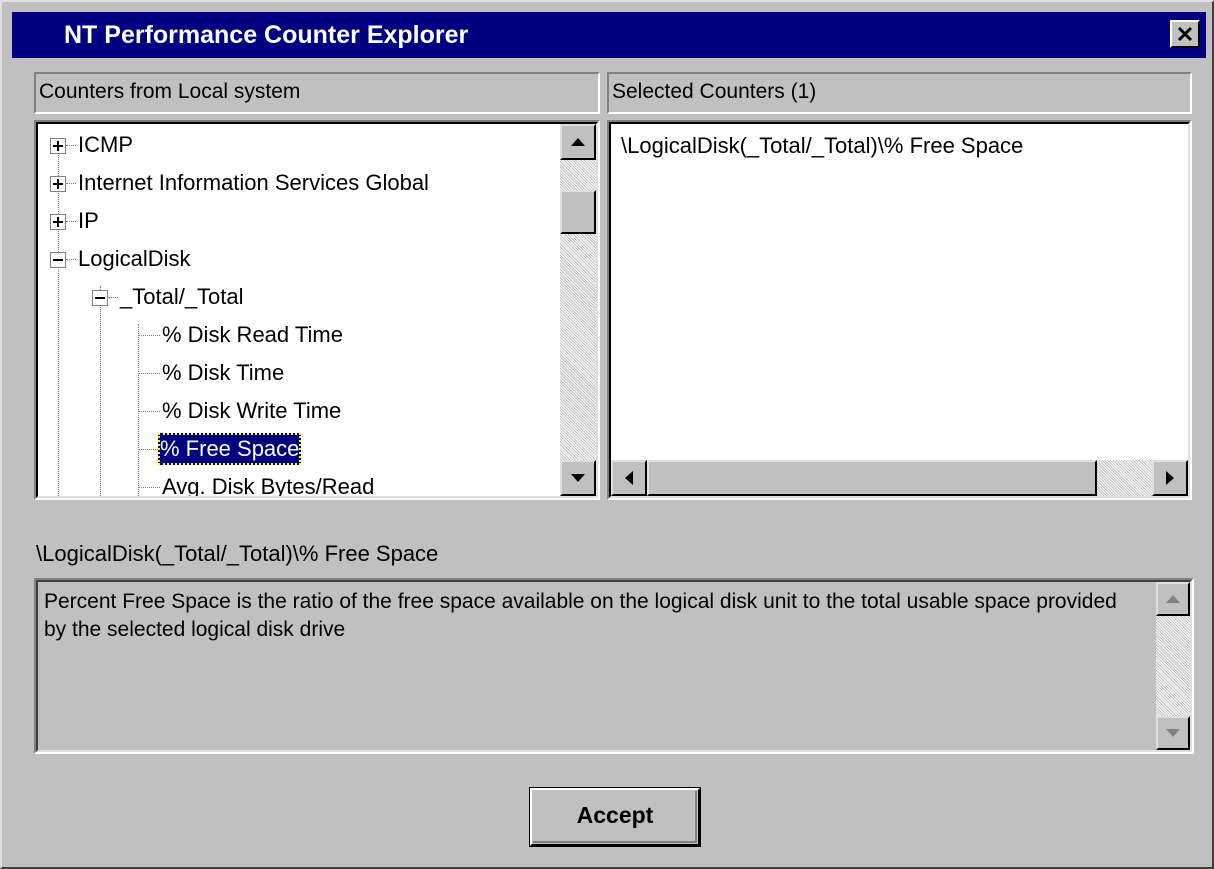  I want to click on tree-item-label: IP, so click(88, 220).